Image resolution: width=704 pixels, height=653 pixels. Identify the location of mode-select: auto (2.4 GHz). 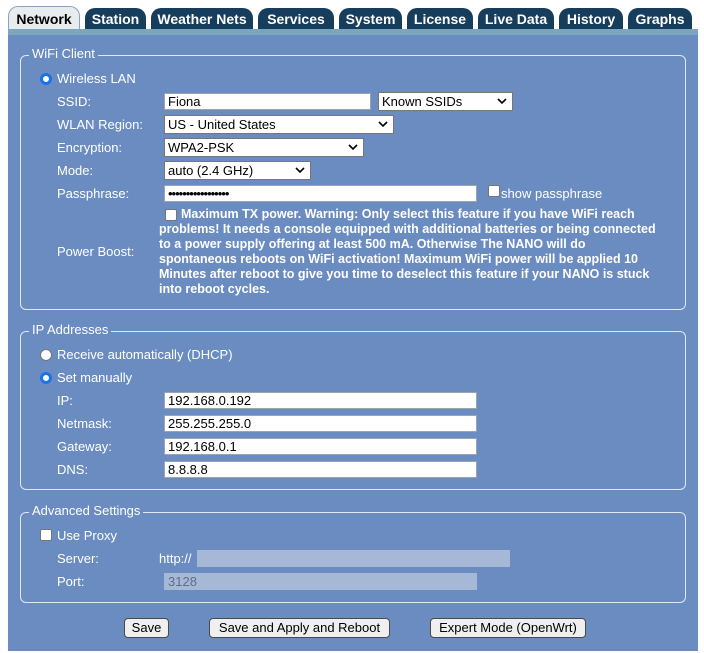
(237, 170).